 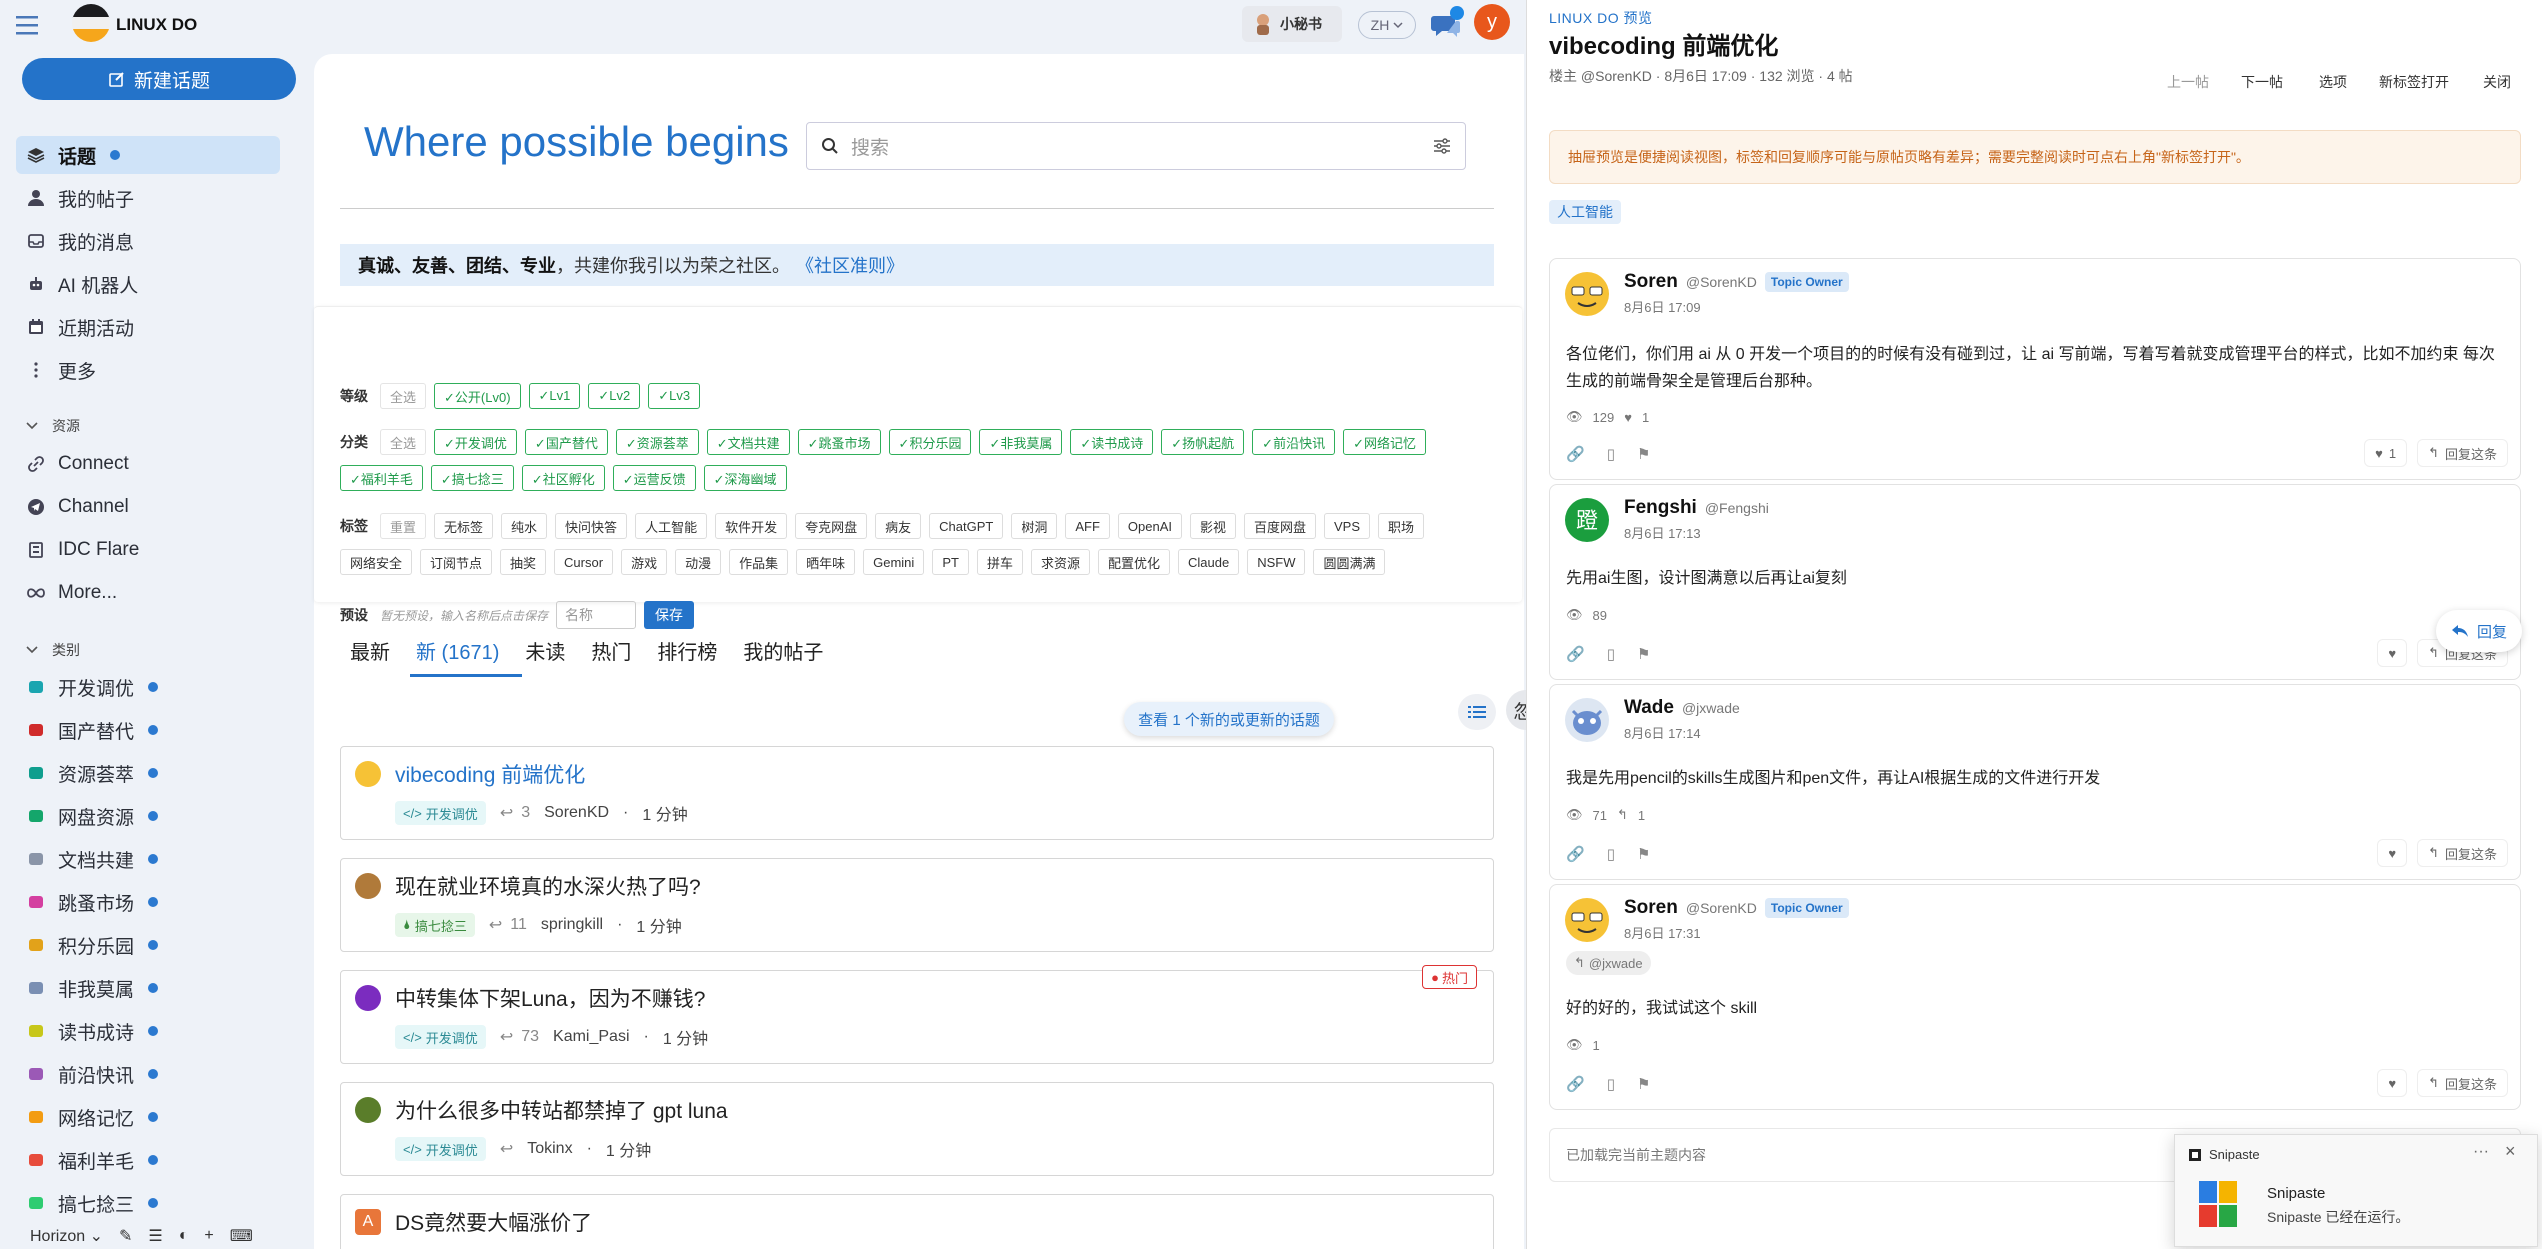 I want to click on categories-section-header: 类别, so click(x=53, y=650).